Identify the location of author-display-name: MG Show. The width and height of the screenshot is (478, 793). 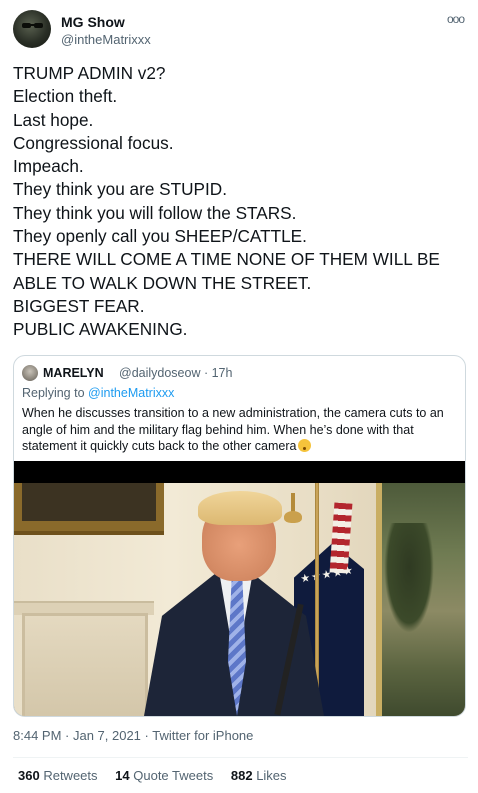
(93, 22).